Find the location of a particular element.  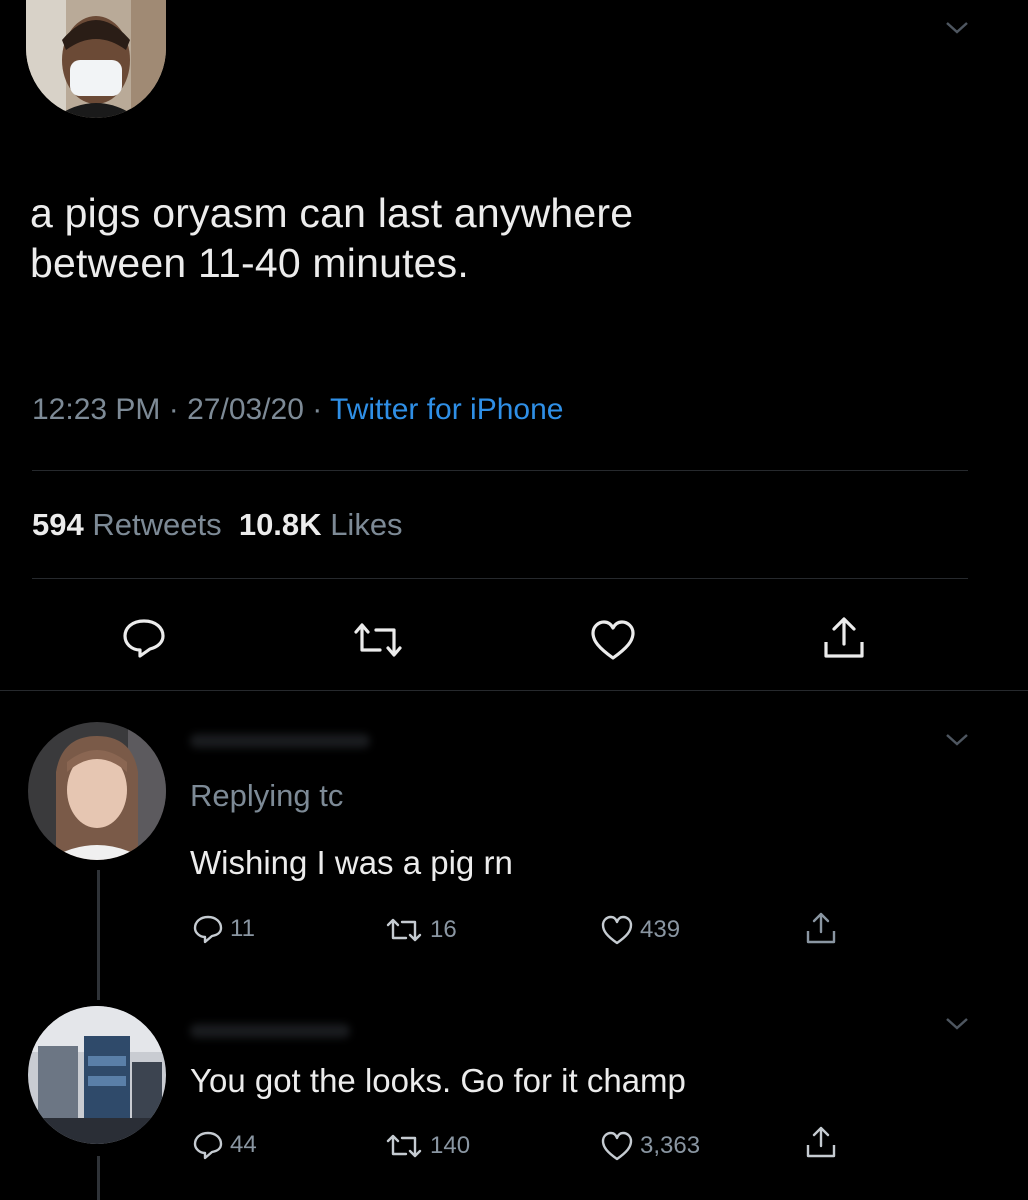

tweet-source-link: Twitter for iPhone is located at coordinates (446, 409).